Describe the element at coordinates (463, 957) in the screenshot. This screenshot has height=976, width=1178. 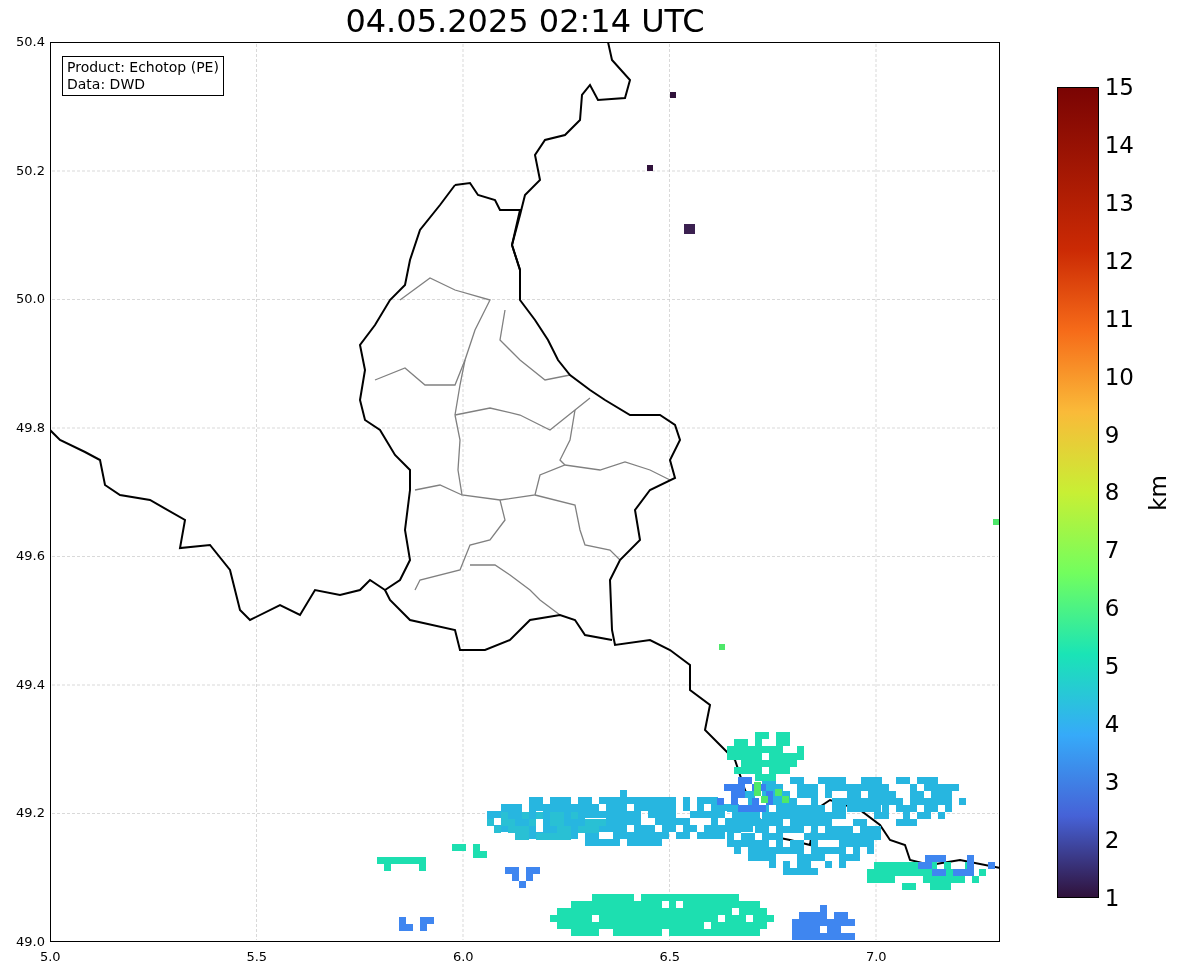
I see `x-tick-label: 6.0` at that location.